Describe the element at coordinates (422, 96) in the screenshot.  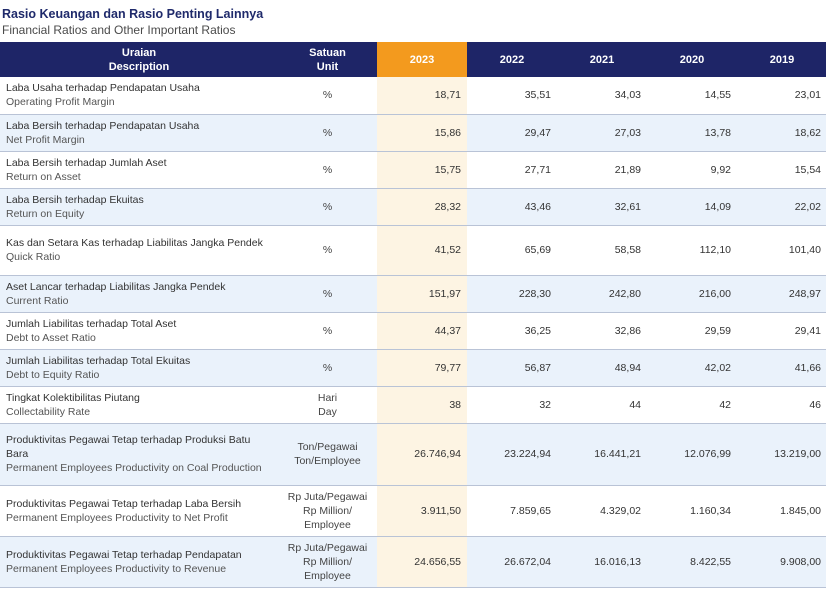
I see `cell-value-2023: 18,71` at that location.